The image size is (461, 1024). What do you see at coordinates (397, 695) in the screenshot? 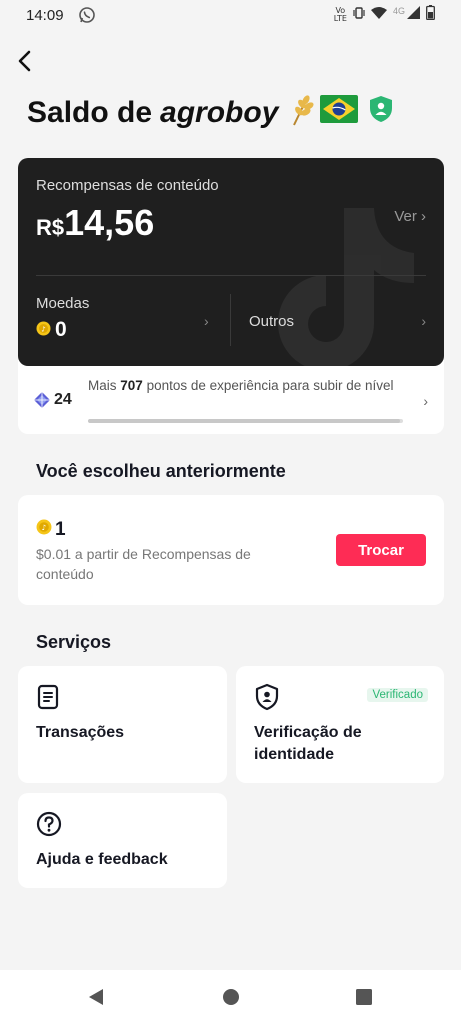
I see `verified-badge: Verificado` at bounding box center [397, 695].